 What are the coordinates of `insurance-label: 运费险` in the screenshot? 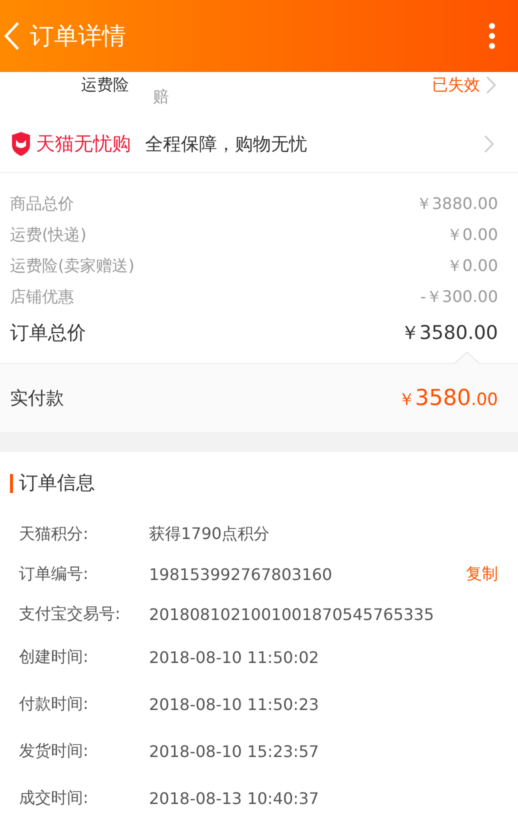 It's located at (105, 85).